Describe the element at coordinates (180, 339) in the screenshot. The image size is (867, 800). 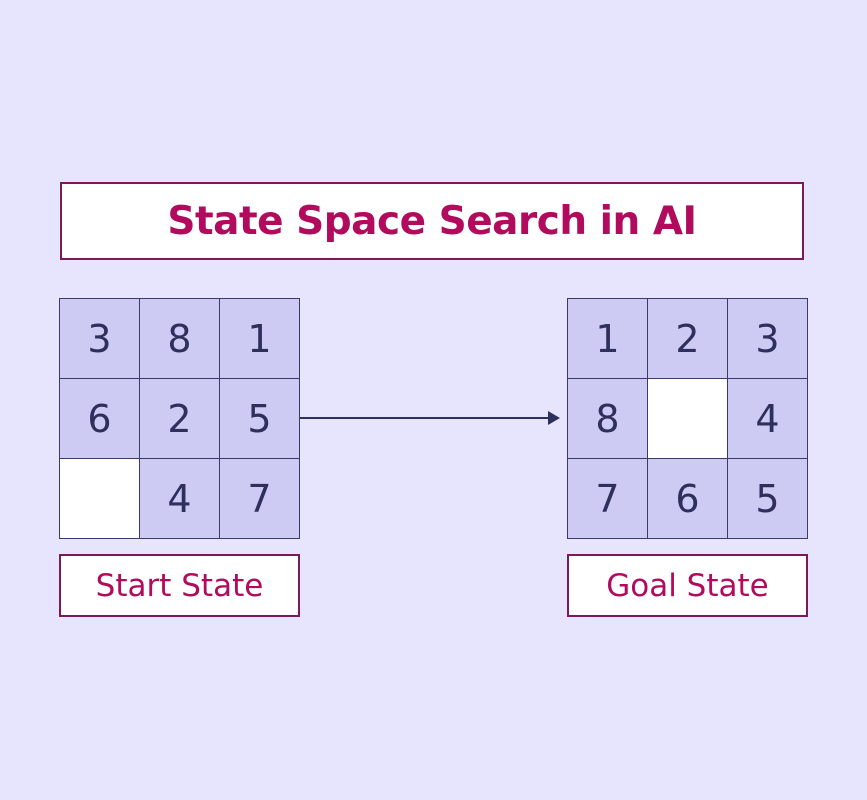
I see `start-tile: 8` at that location.